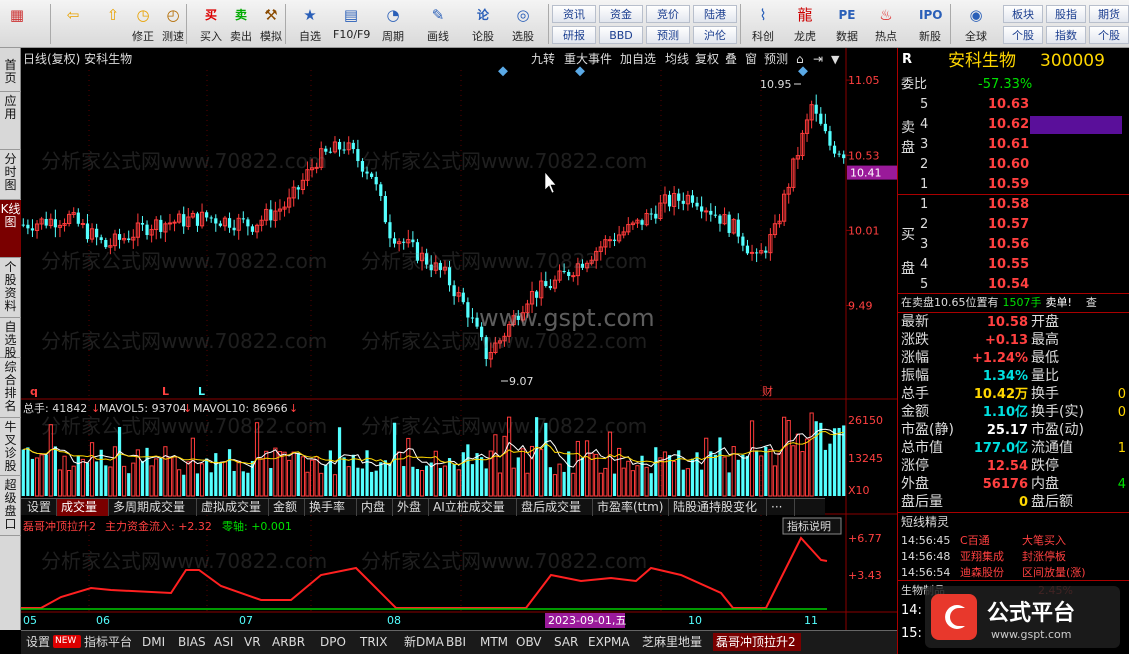  Describe the element at coordinates (1091, 302) in the screenshot. I see `notice-more: 查` at that location.